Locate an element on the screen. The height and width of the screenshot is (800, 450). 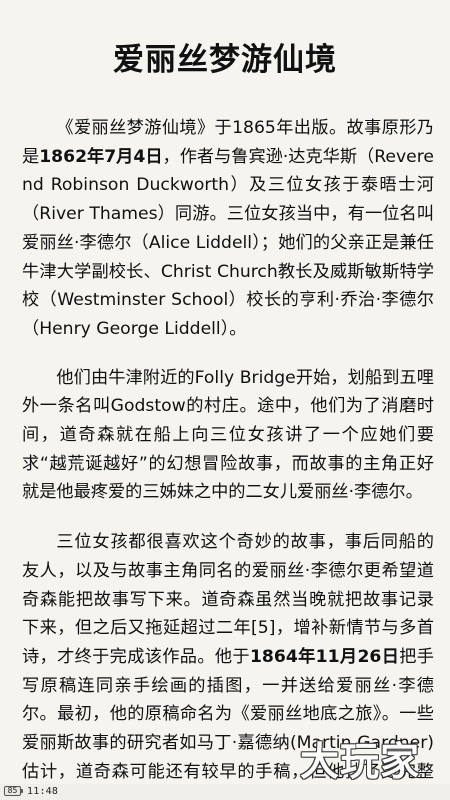
paragraph-3-date: 1864年11月26日 is located at coordinates (324, 656).